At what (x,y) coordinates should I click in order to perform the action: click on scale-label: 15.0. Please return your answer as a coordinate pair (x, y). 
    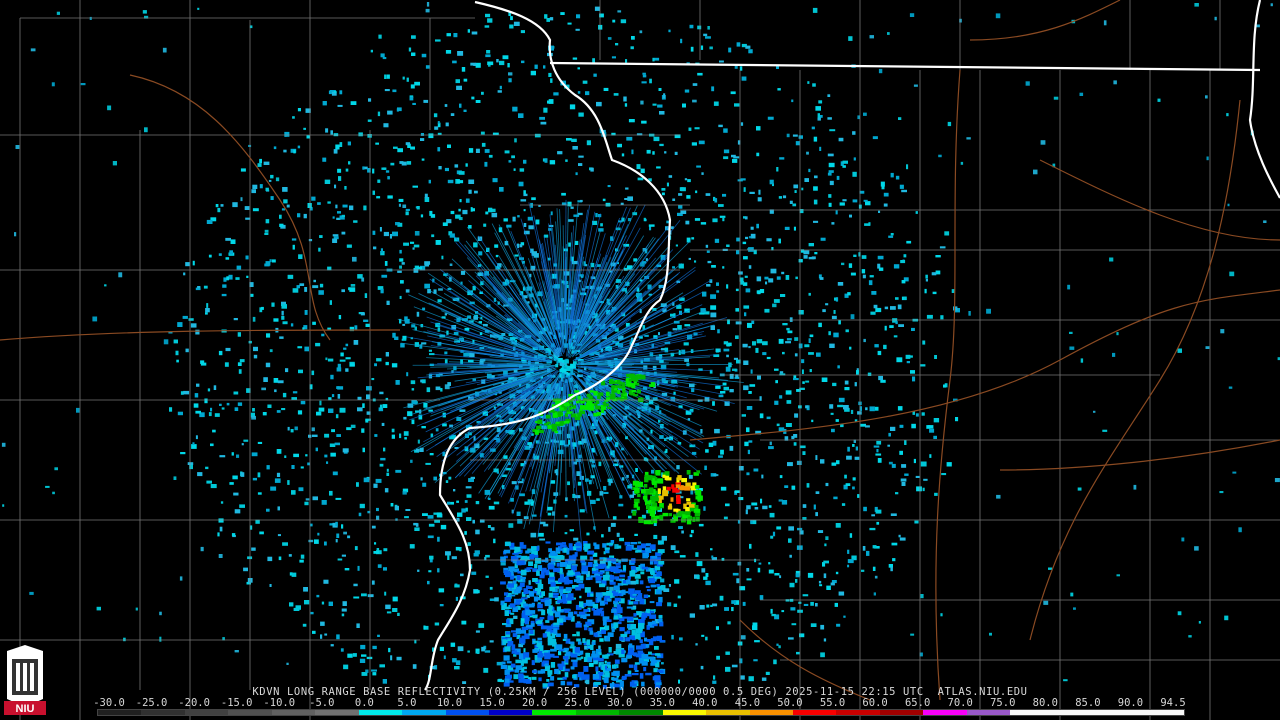
    Looking at the image, I should click on (492, 703).